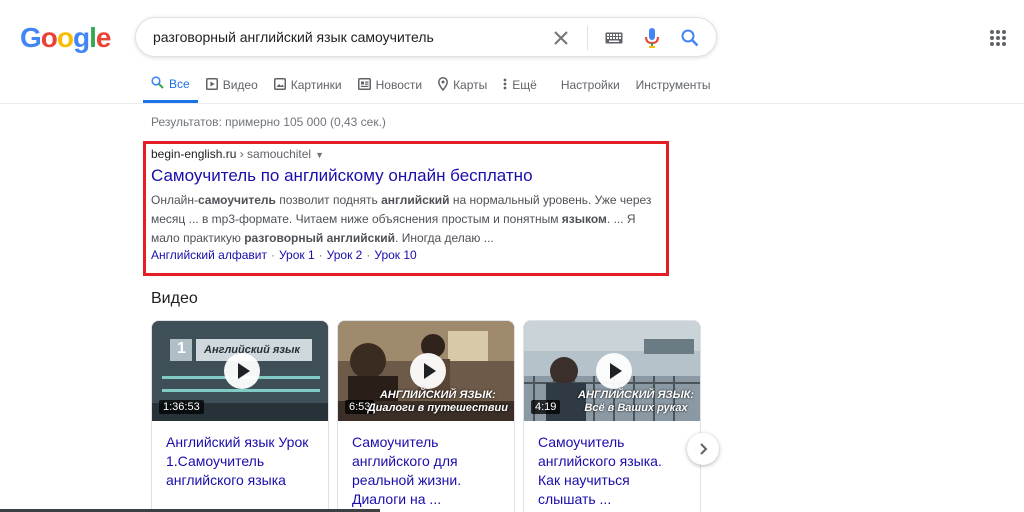 This screenshot has height=512, width=1024. What do you see at coordinates (297, 255) in the screenshot?
I see `sitelink: Урок 1` at bounding box center [297, 255].